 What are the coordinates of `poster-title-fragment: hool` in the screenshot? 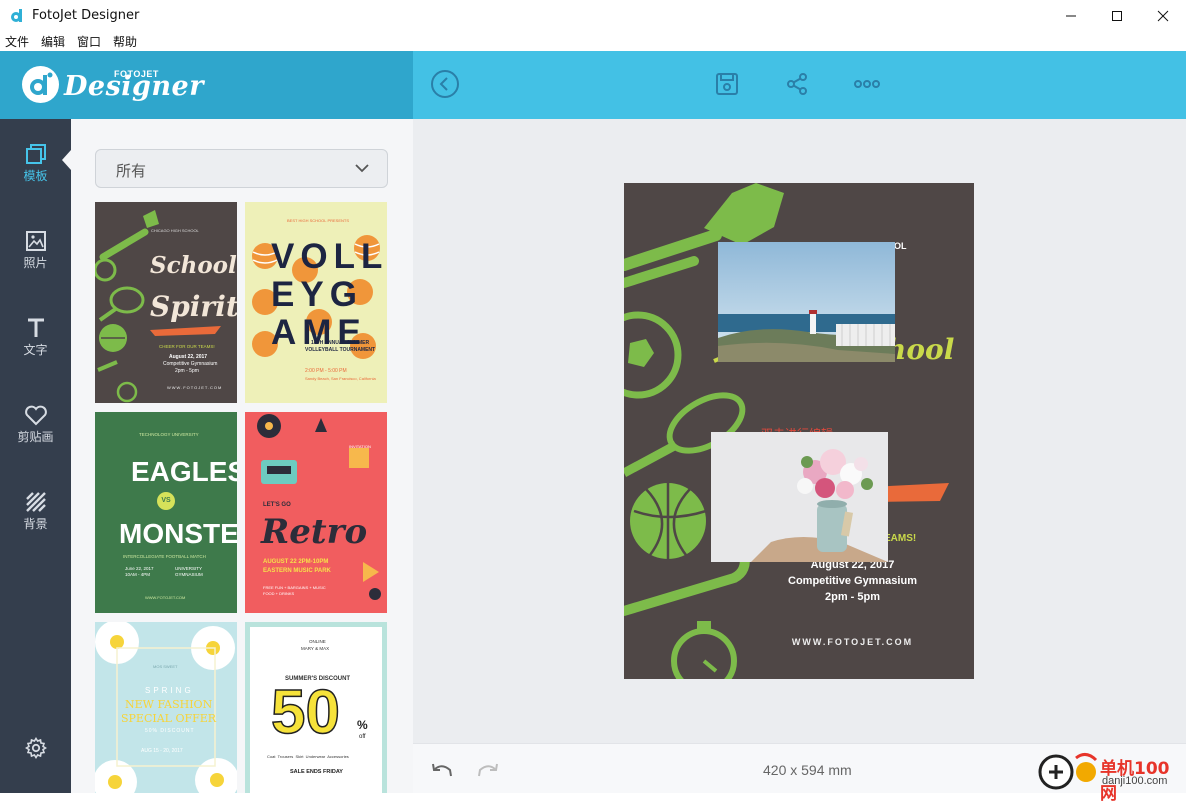 It's located at (920, 349).